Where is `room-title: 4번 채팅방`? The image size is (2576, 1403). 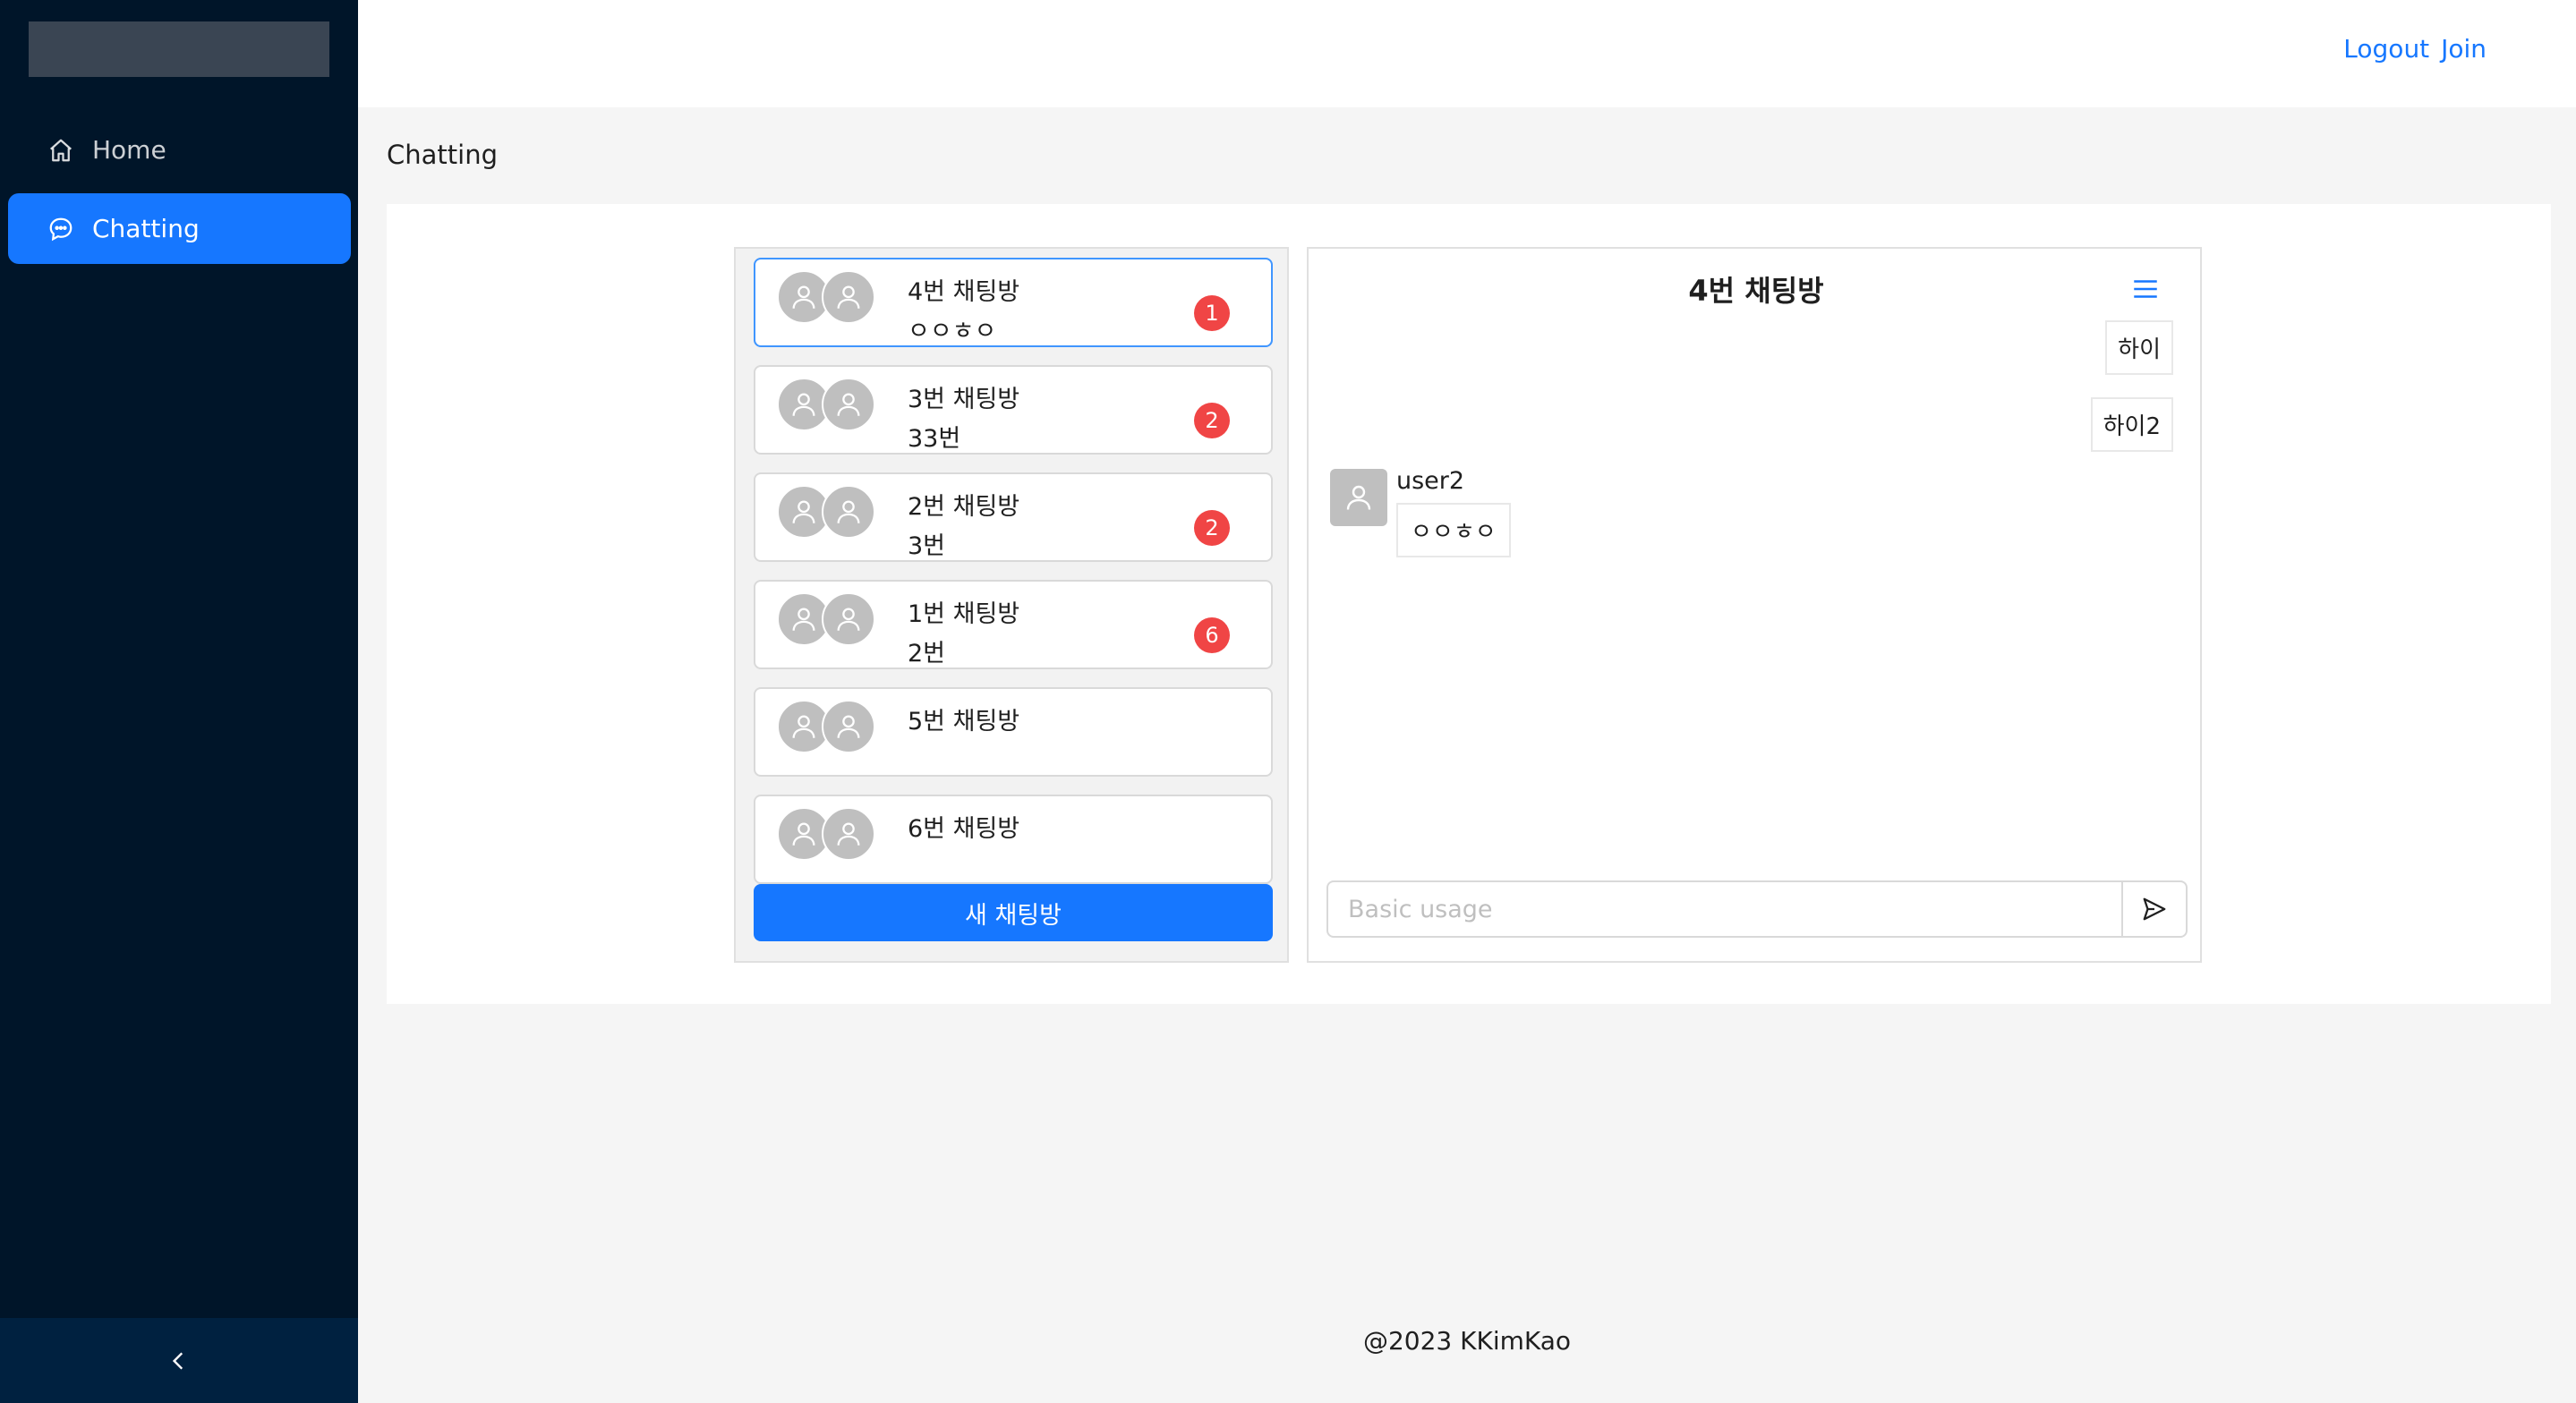
room-title: 4번 채팅방 is located at coordinates (964, 292).